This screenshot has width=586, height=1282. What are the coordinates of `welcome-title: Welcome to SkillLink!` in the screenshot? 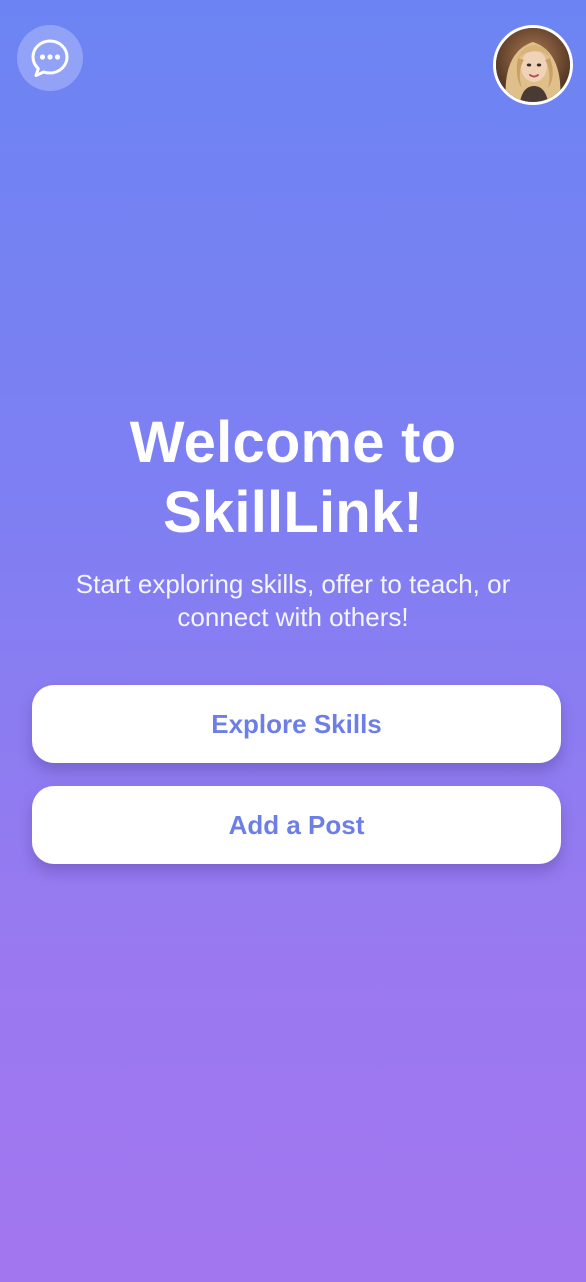 It's located at (293, 477).